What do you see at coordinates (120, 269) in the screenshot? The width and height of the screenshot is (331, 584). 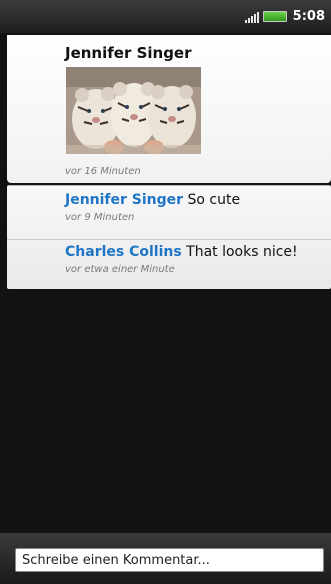 I see `comment-timestamp: vor etwa einer Minute` at bounding box center [120, 269].